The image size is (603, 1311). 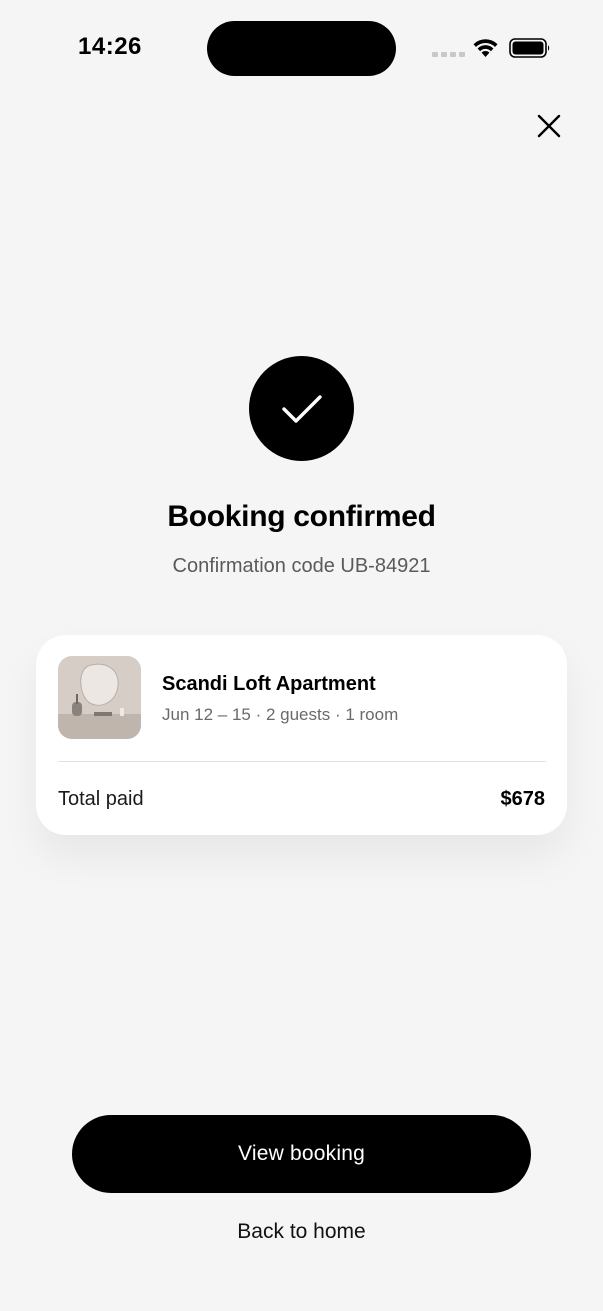 I want to click on battery-icon, so click(x=529, y=48).